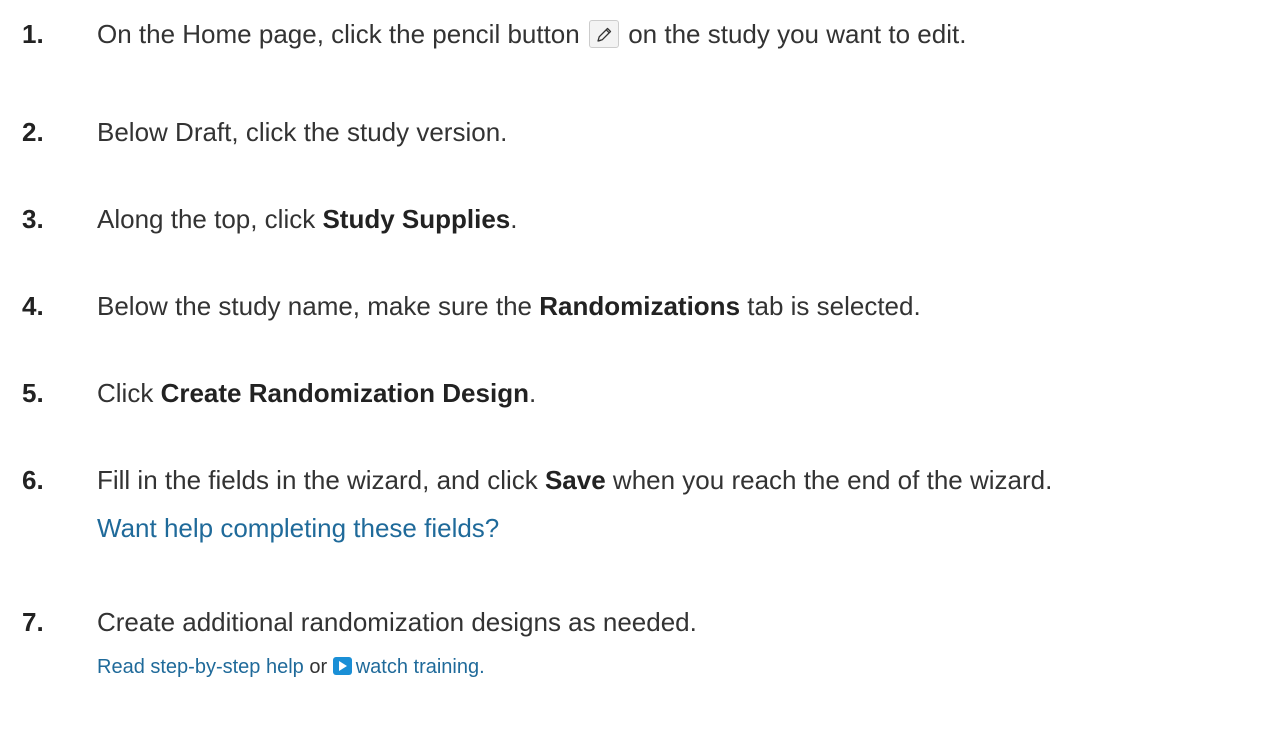  I want to click on ui-term-randomizations: Randomizations, so click(640, 306).